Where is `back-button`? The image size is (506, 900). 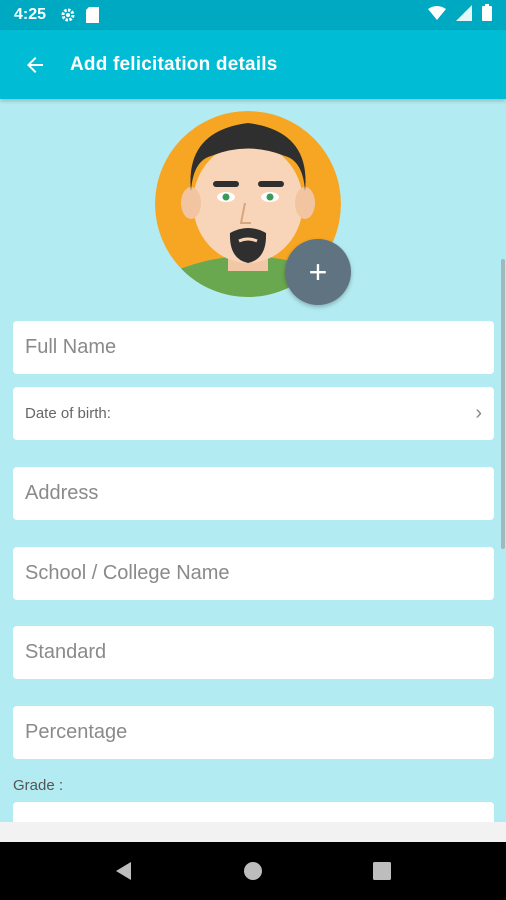 back-button is located at coordinates (35, 64).